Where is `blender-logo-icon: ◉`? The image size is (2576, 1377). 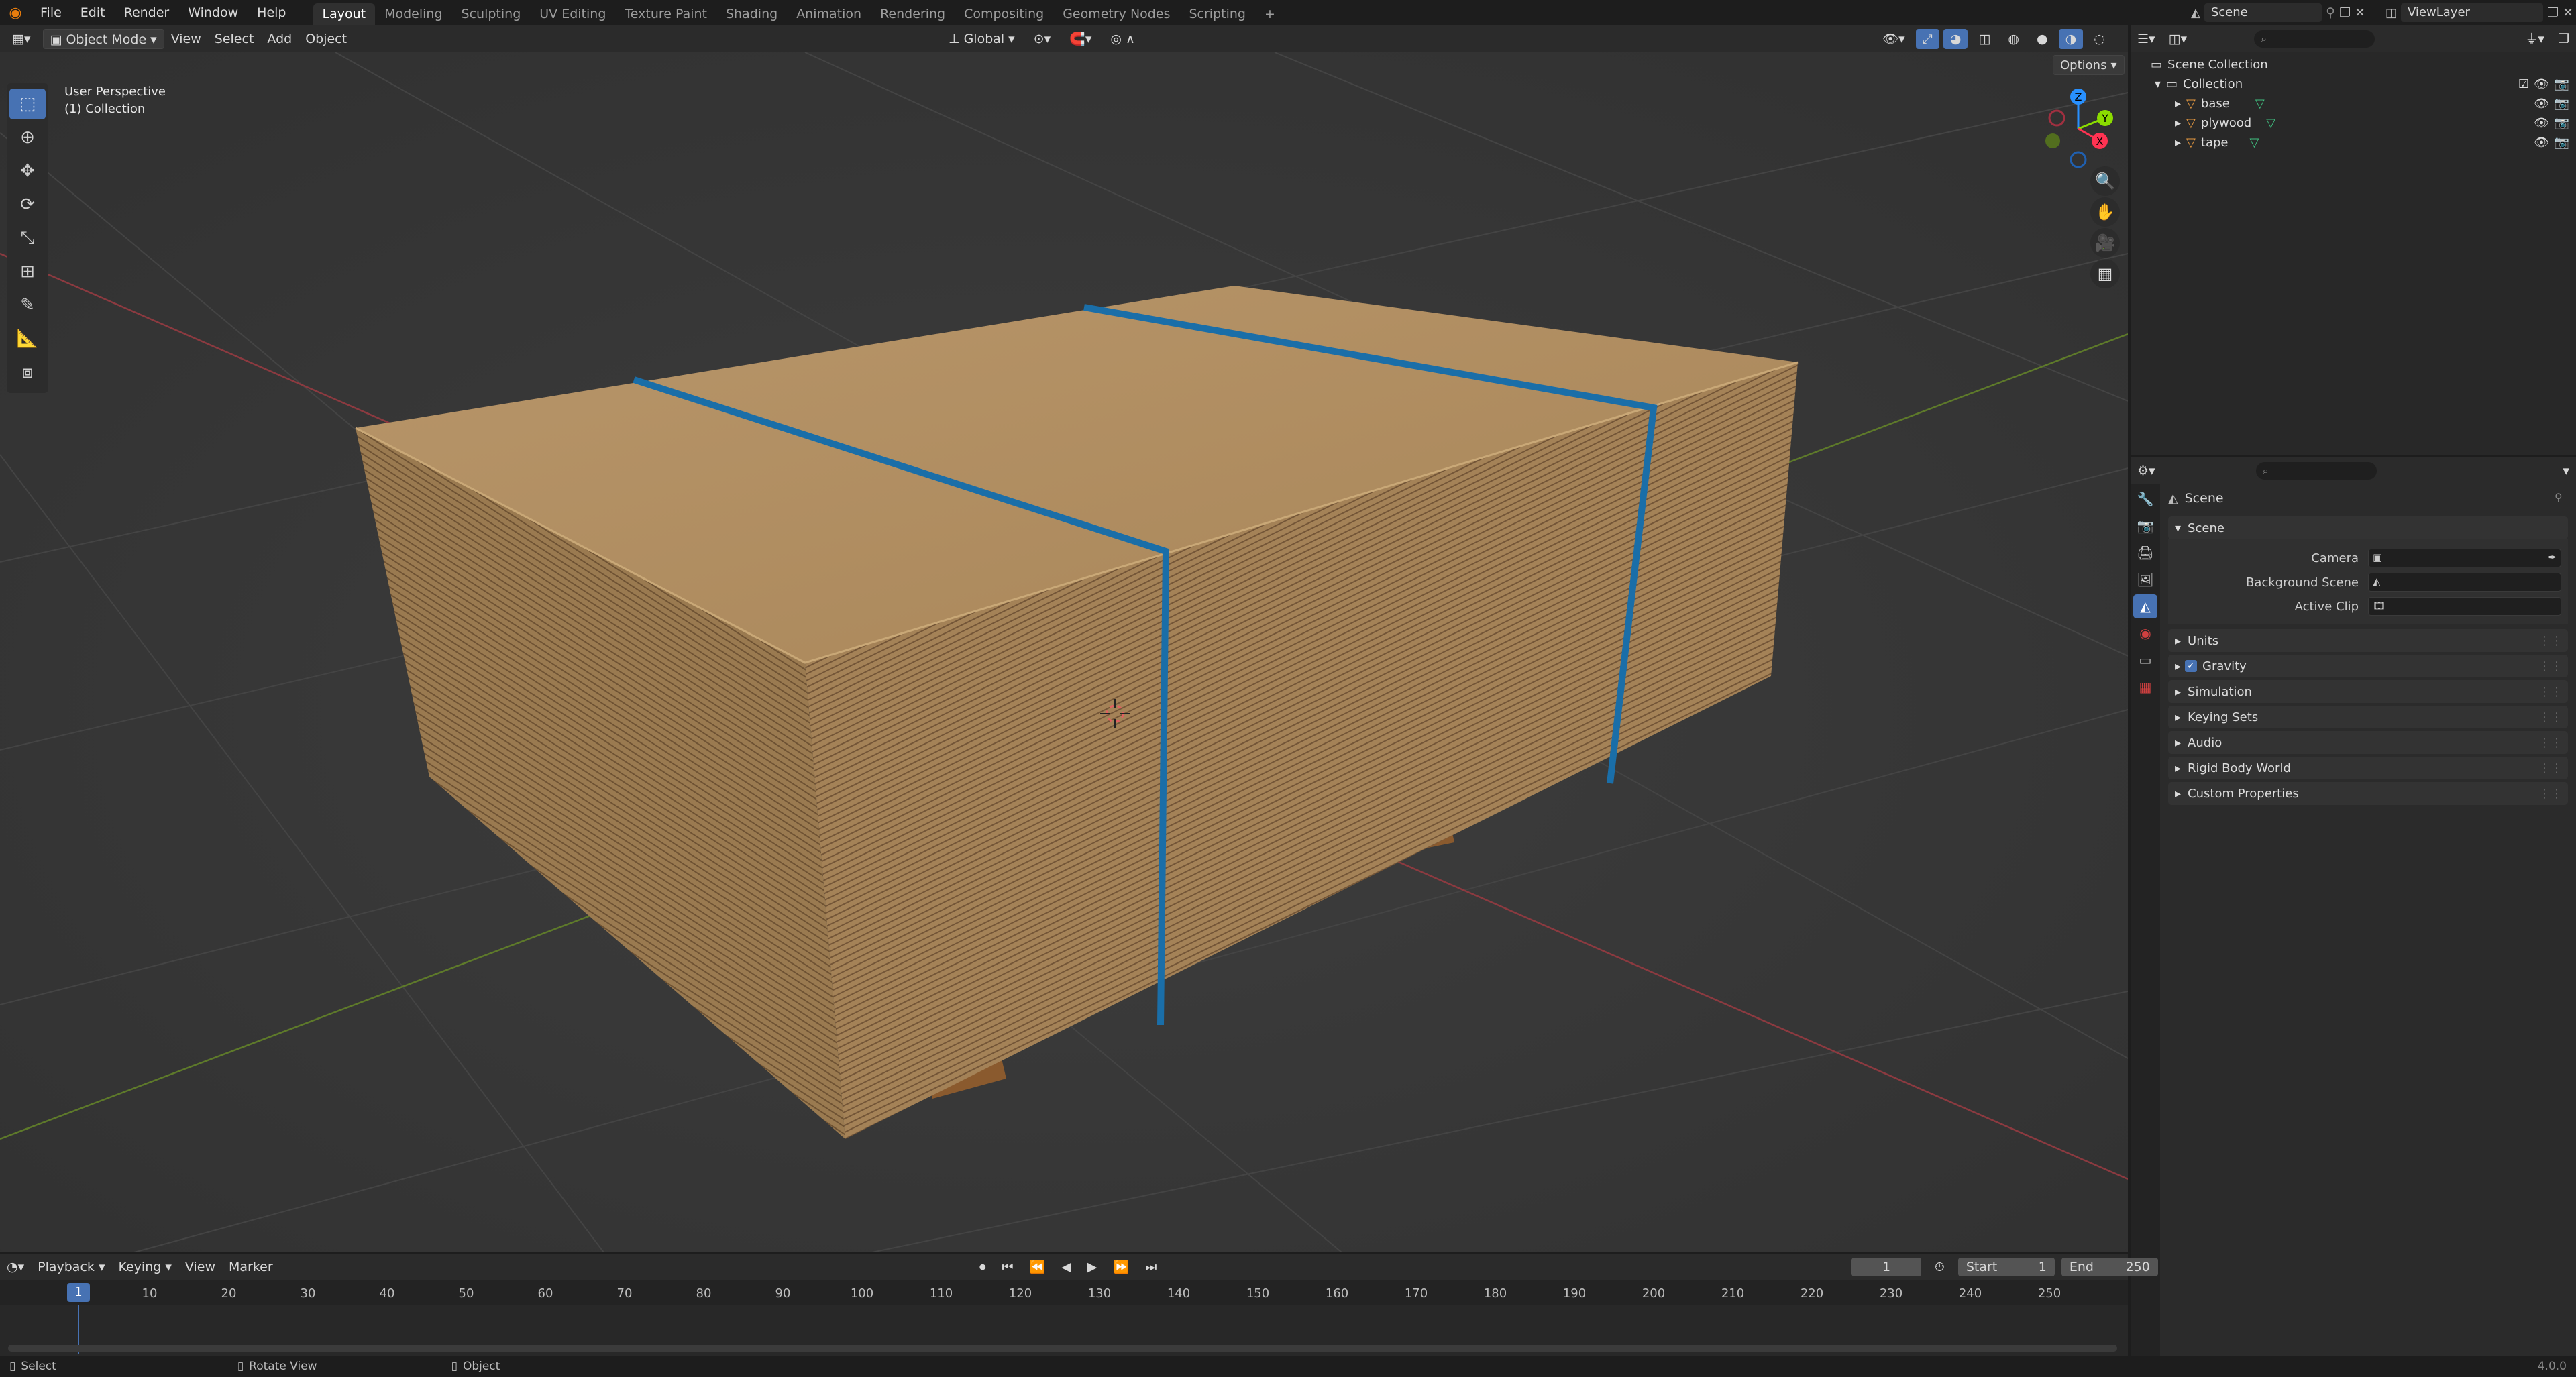
blender-logo-icon: ◉ is located at coordinates (15, 12).